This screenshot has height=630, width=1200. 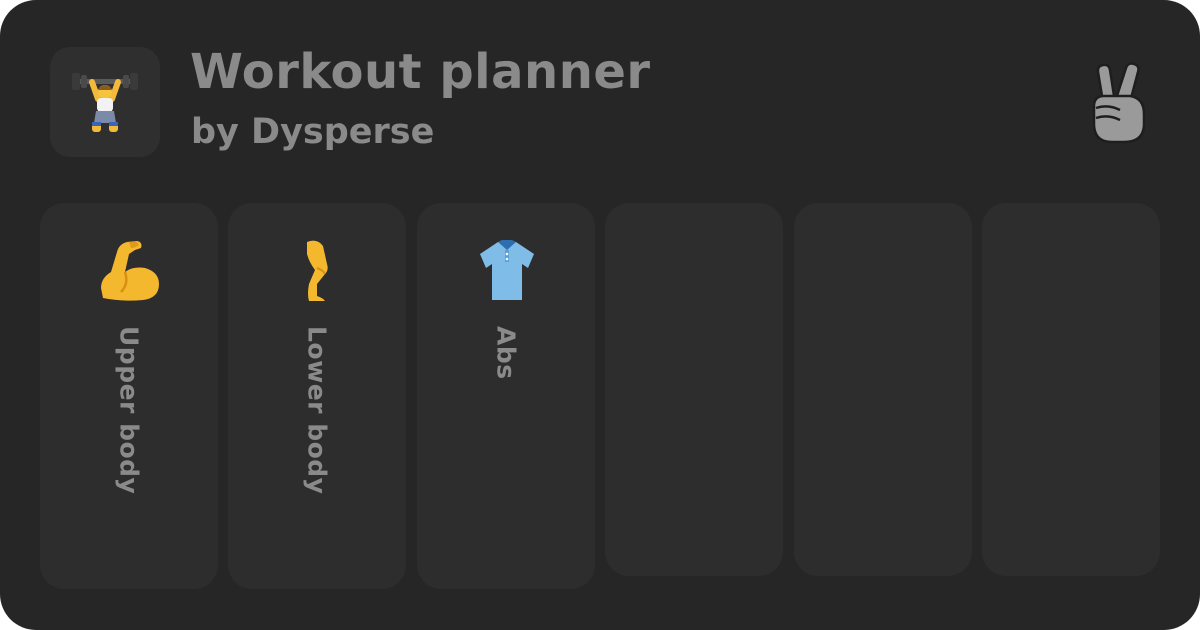 I want to click on flexed-biceps-icon, so click(x=130, y=271).